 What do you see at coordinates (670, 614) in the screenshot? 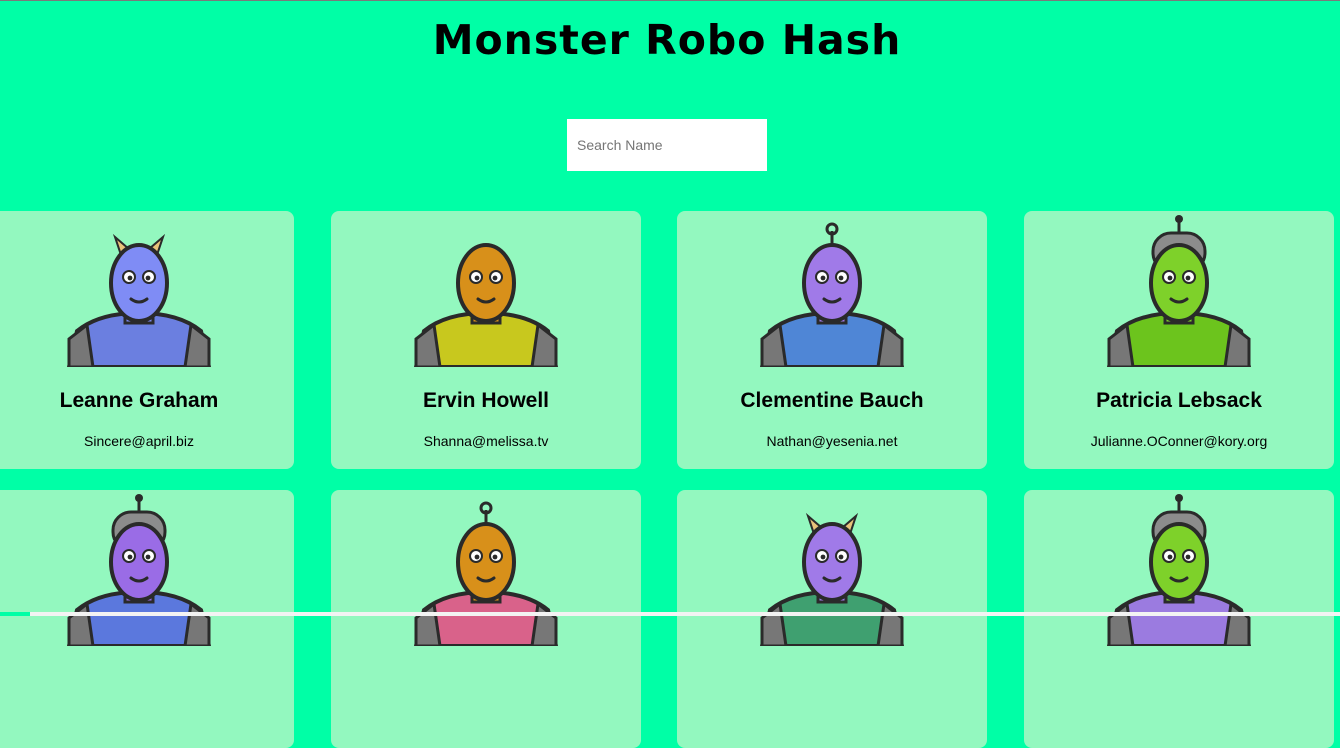
I see `scrollbar-track` at bounding box center [670, 614].